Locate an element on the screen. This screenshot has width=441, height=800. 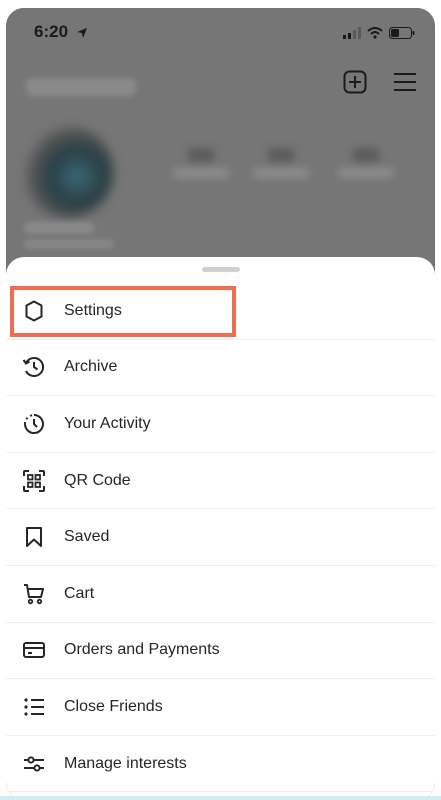
sliders-icon is located at coordinates (34, 764).